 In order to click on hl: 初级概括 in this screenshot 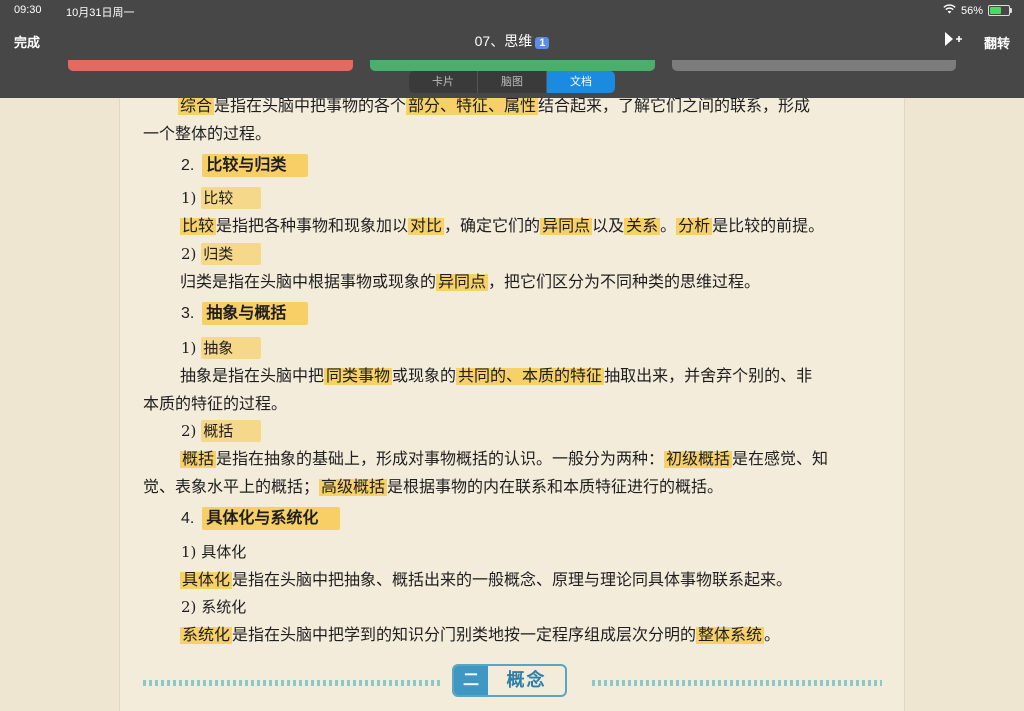, I will do `click(698, 458)`.